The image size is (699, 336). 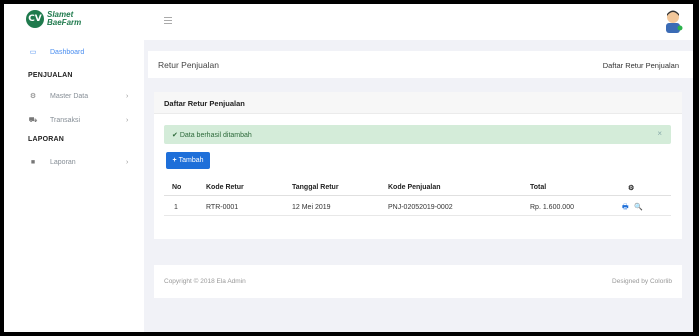 What do you see at coordinates (188, 65) in the screenshot?
I see `page-title: Retur Penjualan` at bounding box center [188, 65].